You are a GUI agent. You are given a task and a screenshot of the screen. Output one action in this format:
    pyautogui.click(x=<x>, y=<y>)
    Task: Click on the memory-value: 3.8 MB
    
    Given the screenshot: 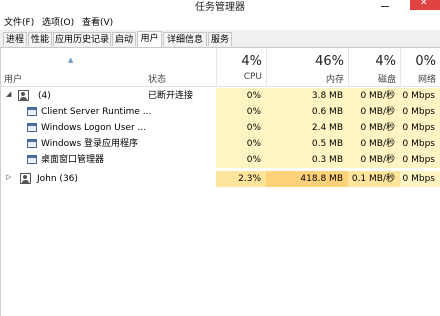 What is the action you would take?
    pyautogui.click(x=307, y=96)
    